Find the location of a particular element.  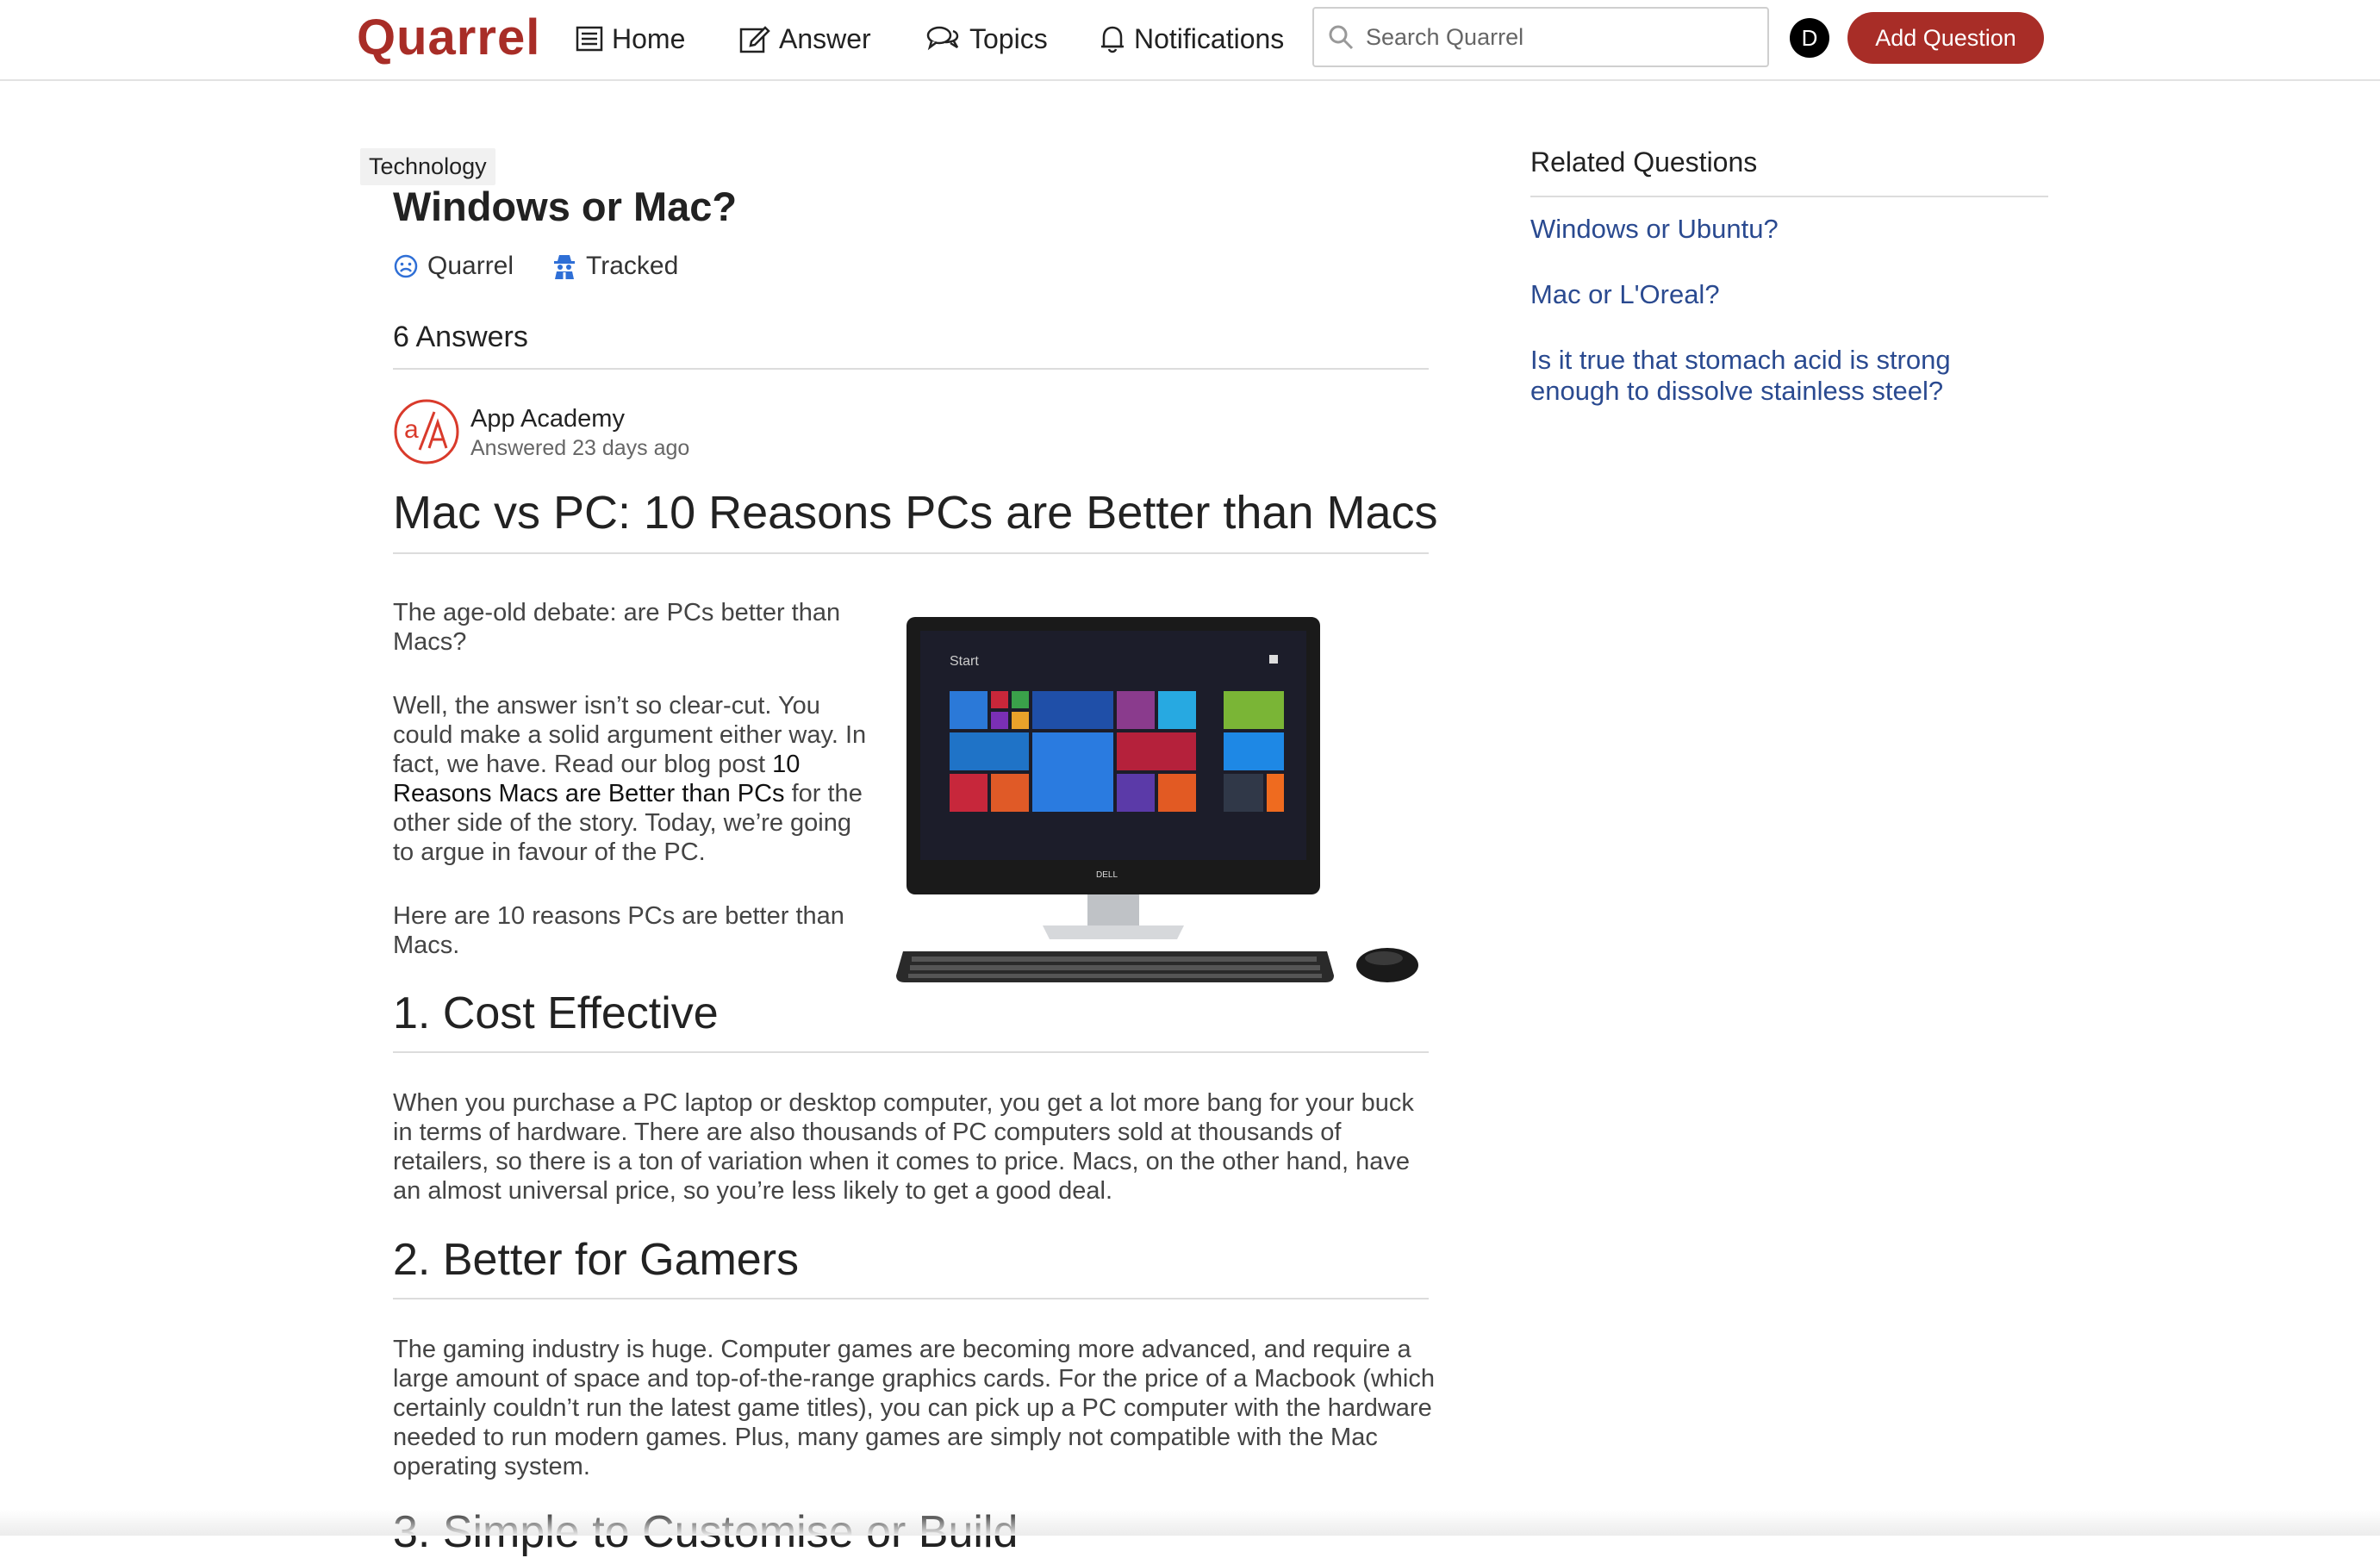

nav-notifications: Notifications is located at coordinates (1192, 38).